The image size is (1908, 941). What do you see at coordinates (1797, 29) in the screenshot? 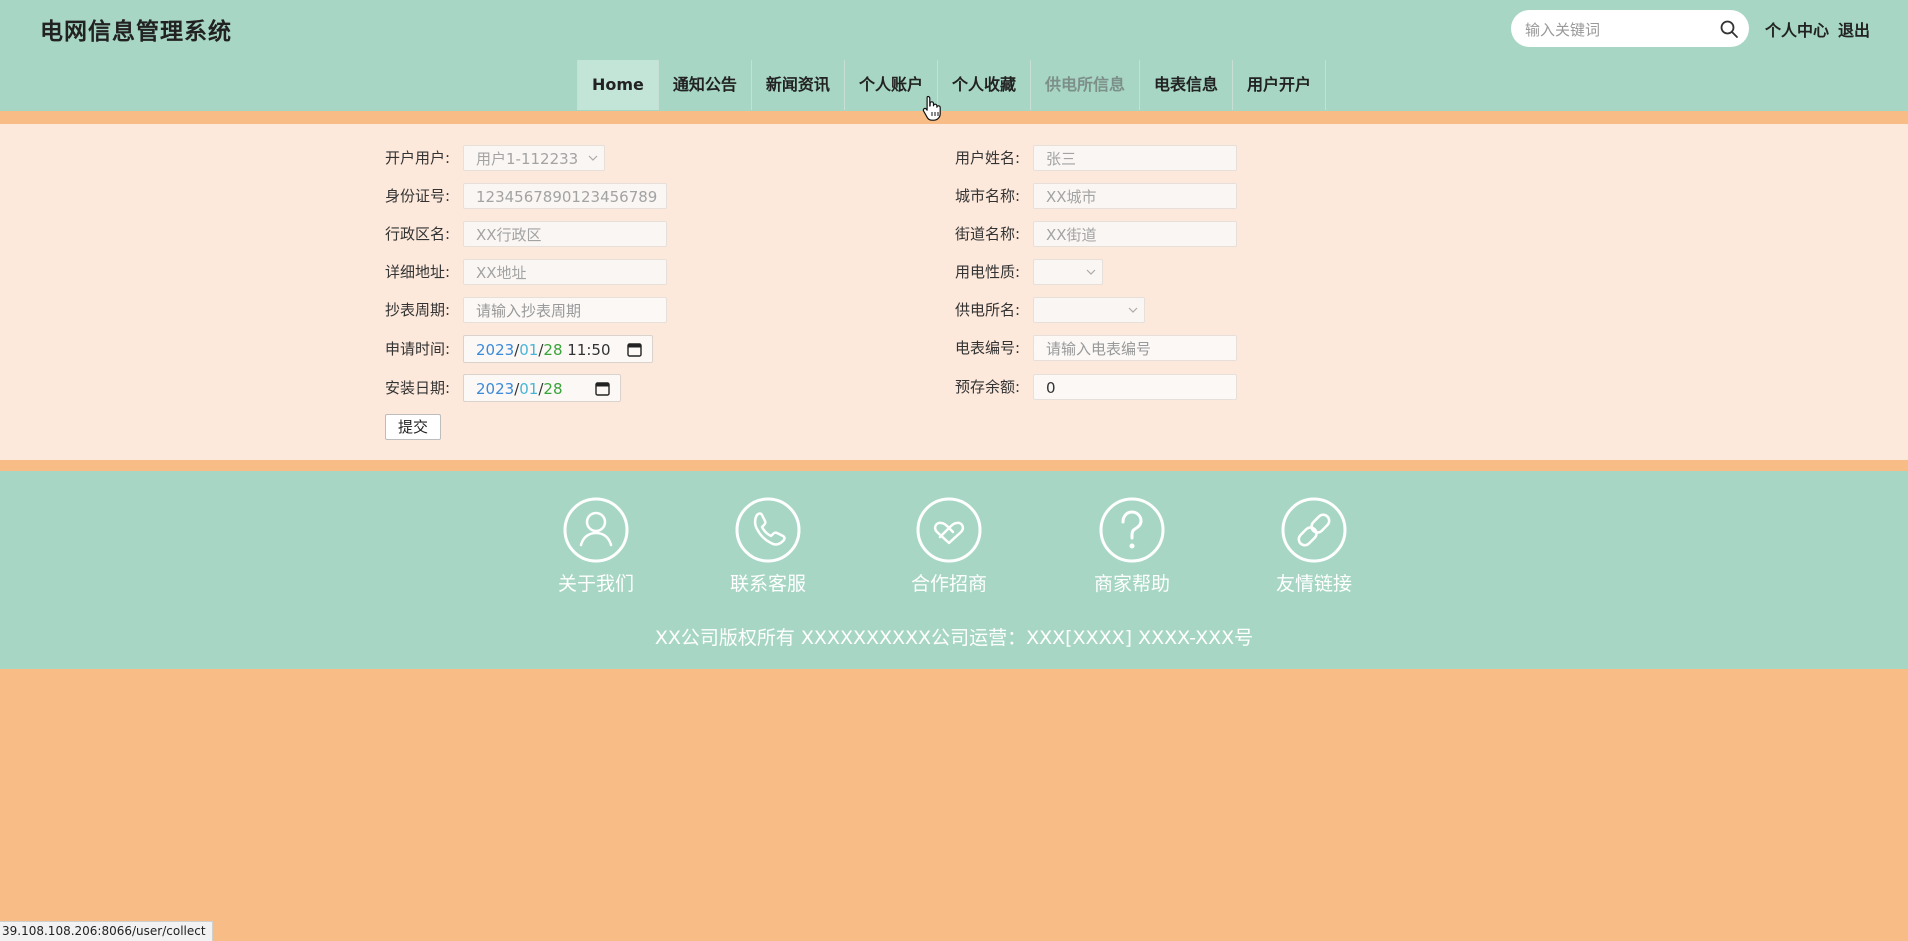
I see `user-center-link: 个人中心` at bounding box center [1797, 29].